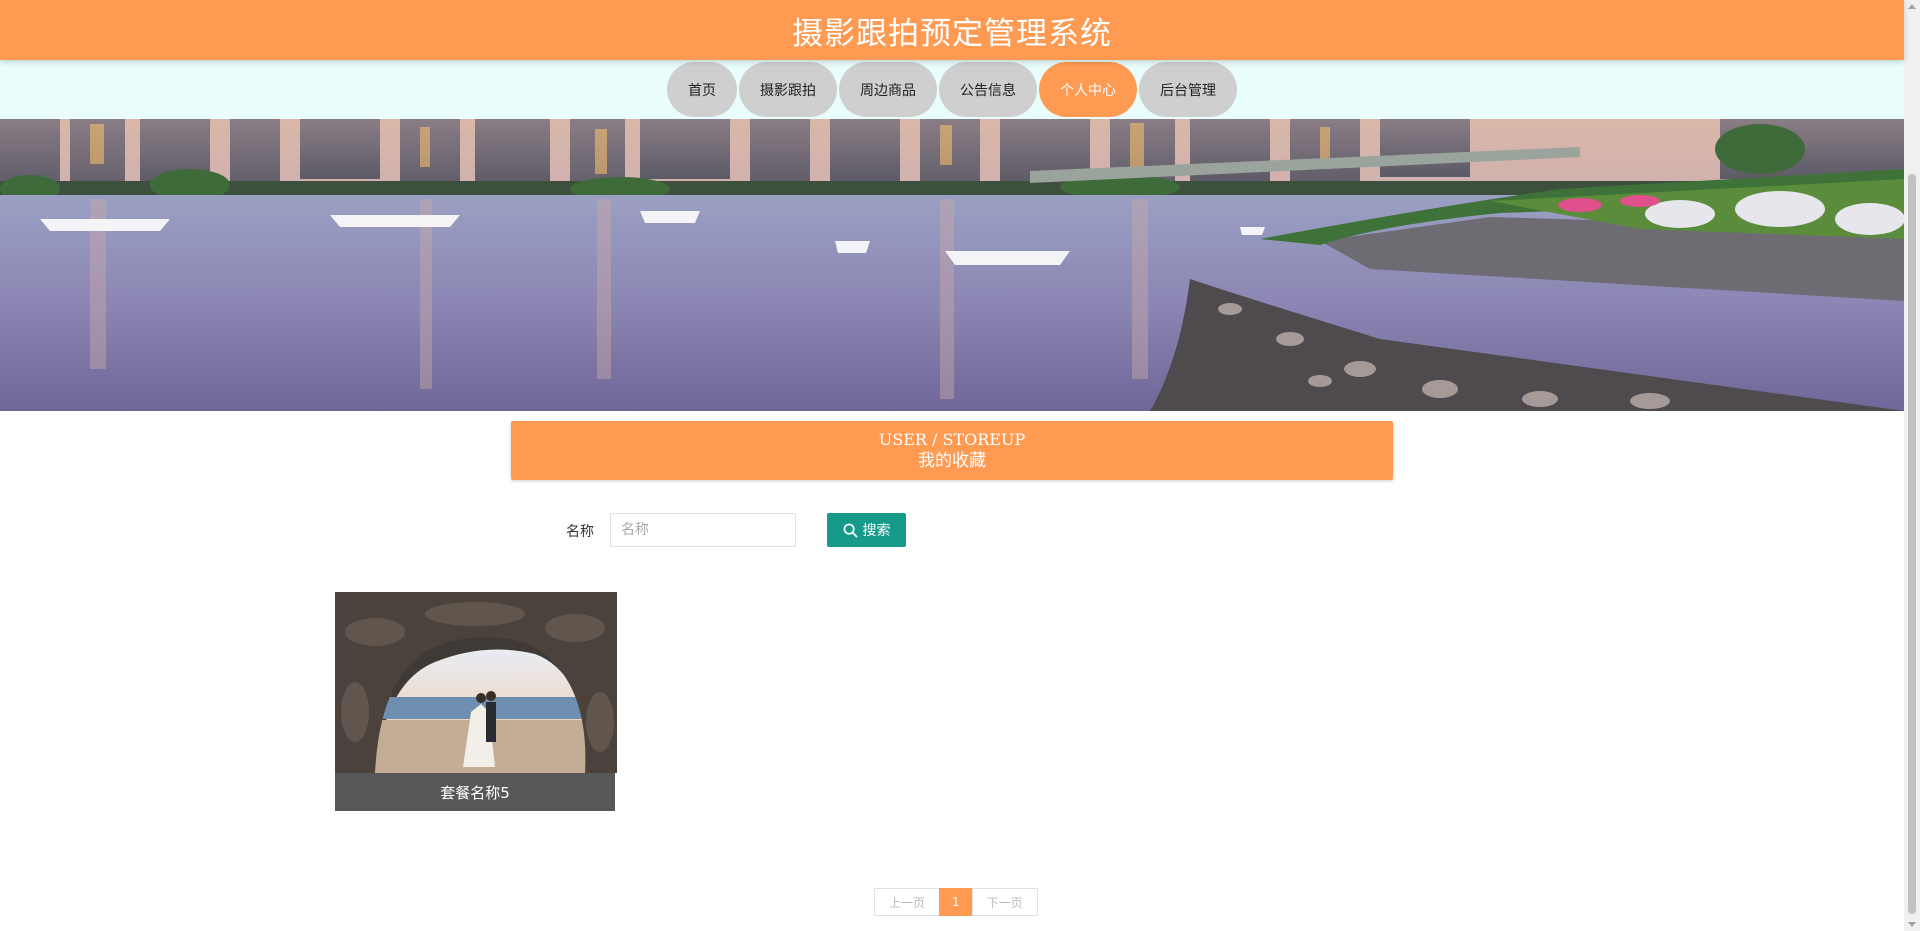  I want to click on current-page: 1, so click(956, 902).